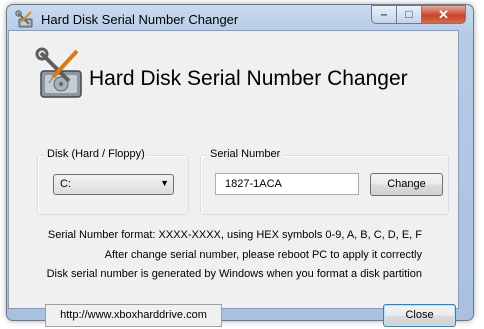  What do you see at coordinates (248, 78) in the screenshot?
I see `page-title: Hard Disk Serial Number Changer` at bounding box center [248, 78].